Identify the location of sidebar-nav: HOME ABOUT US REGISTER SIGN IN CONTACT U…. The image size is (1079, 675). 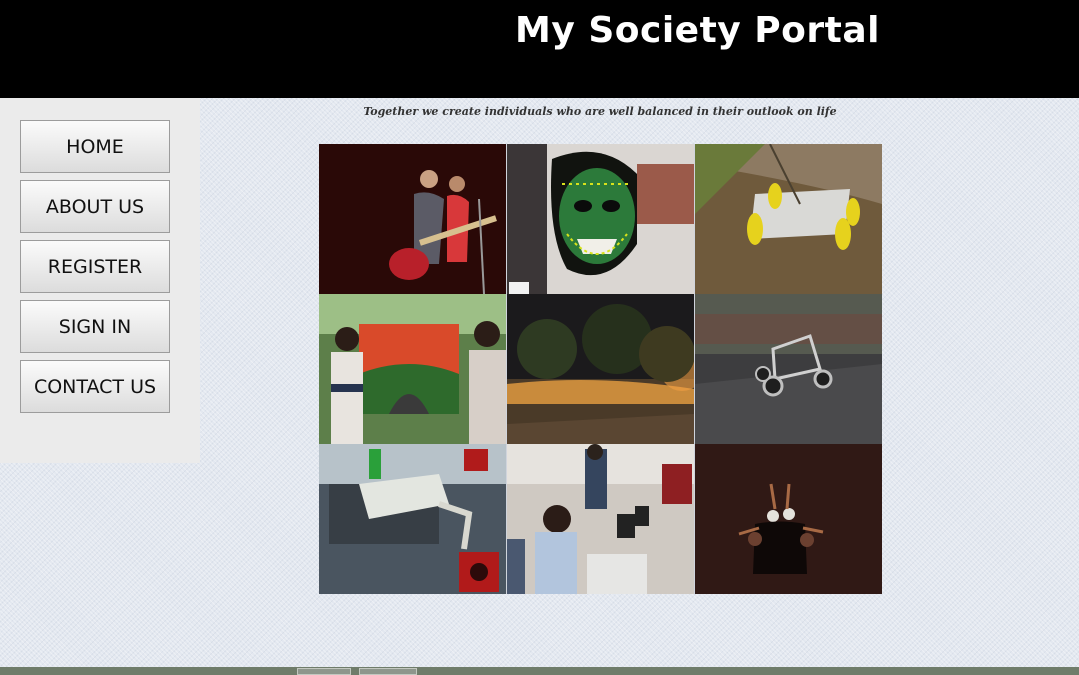
(100, 280).